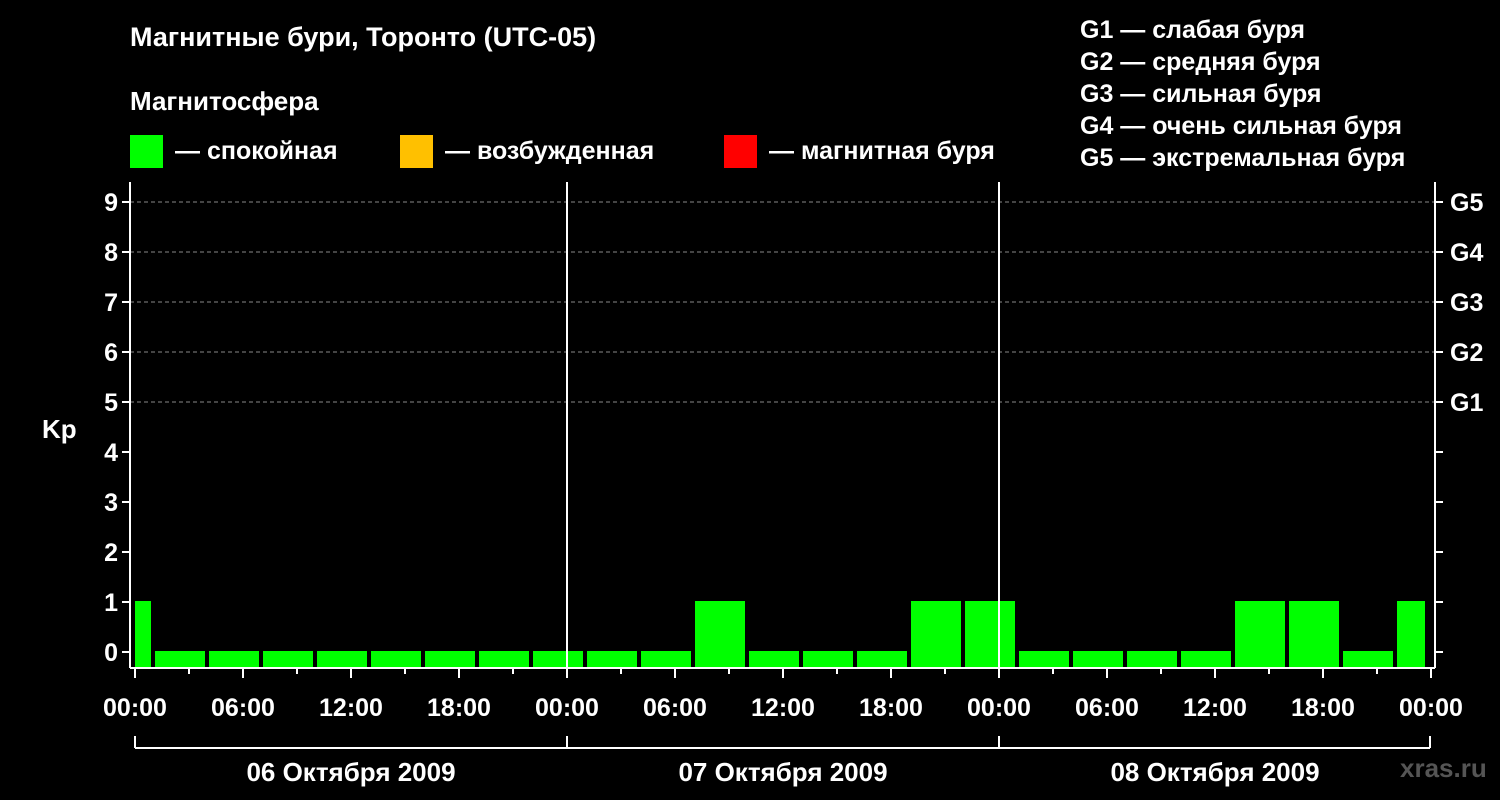  Describe the element at coordinates (1215, 708) in the screenshot. I see `x-tick-label-10: 12:00` at that location.